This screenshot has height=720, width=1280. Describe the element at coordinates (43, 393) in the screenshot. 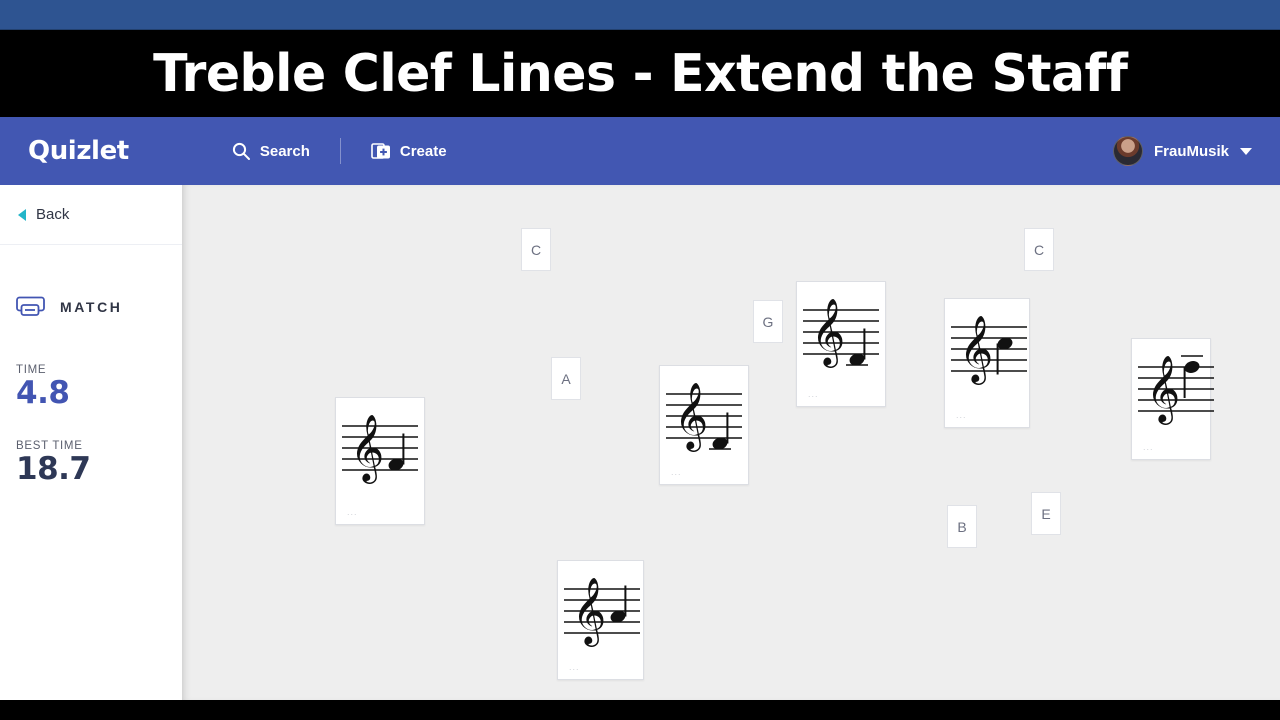

I see `time-value: 4.8` at that location.